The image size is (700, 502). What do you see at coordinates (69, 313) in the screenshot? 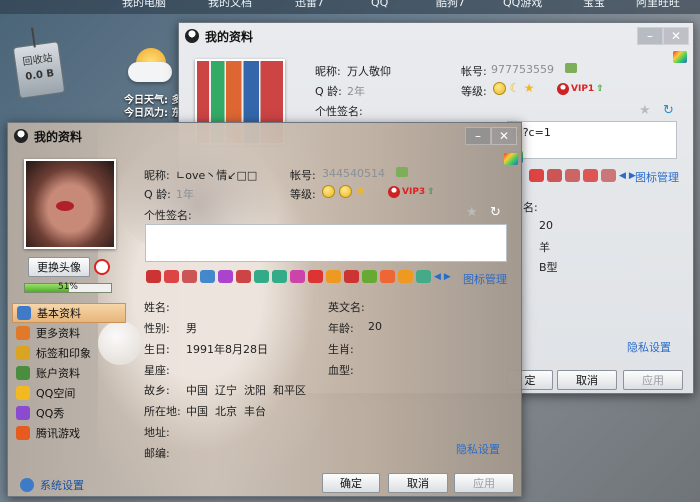
I see `sidebar-item-basic-info: 基本资料` at bounding box center [69, 313].